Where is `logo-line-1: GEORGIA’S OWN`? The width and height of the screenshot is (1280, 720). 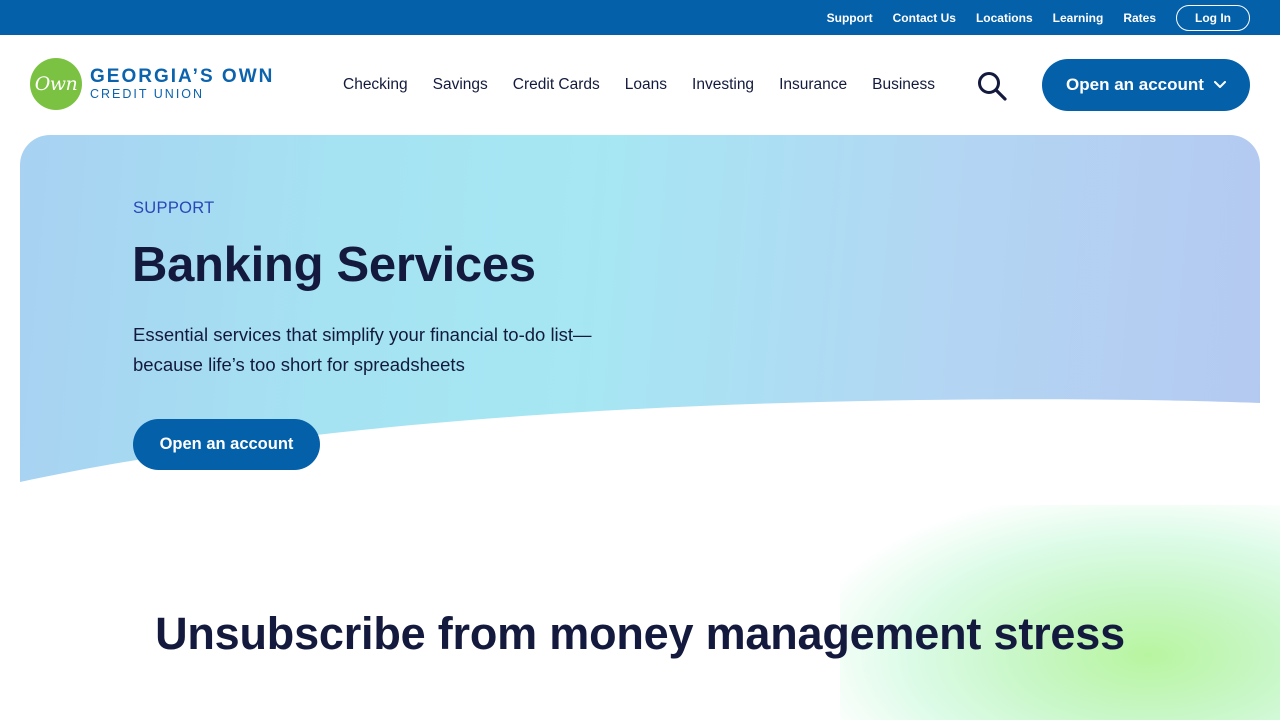 logo-line-1: GEORGIA’S OWN is located at coordinates (182, 76).